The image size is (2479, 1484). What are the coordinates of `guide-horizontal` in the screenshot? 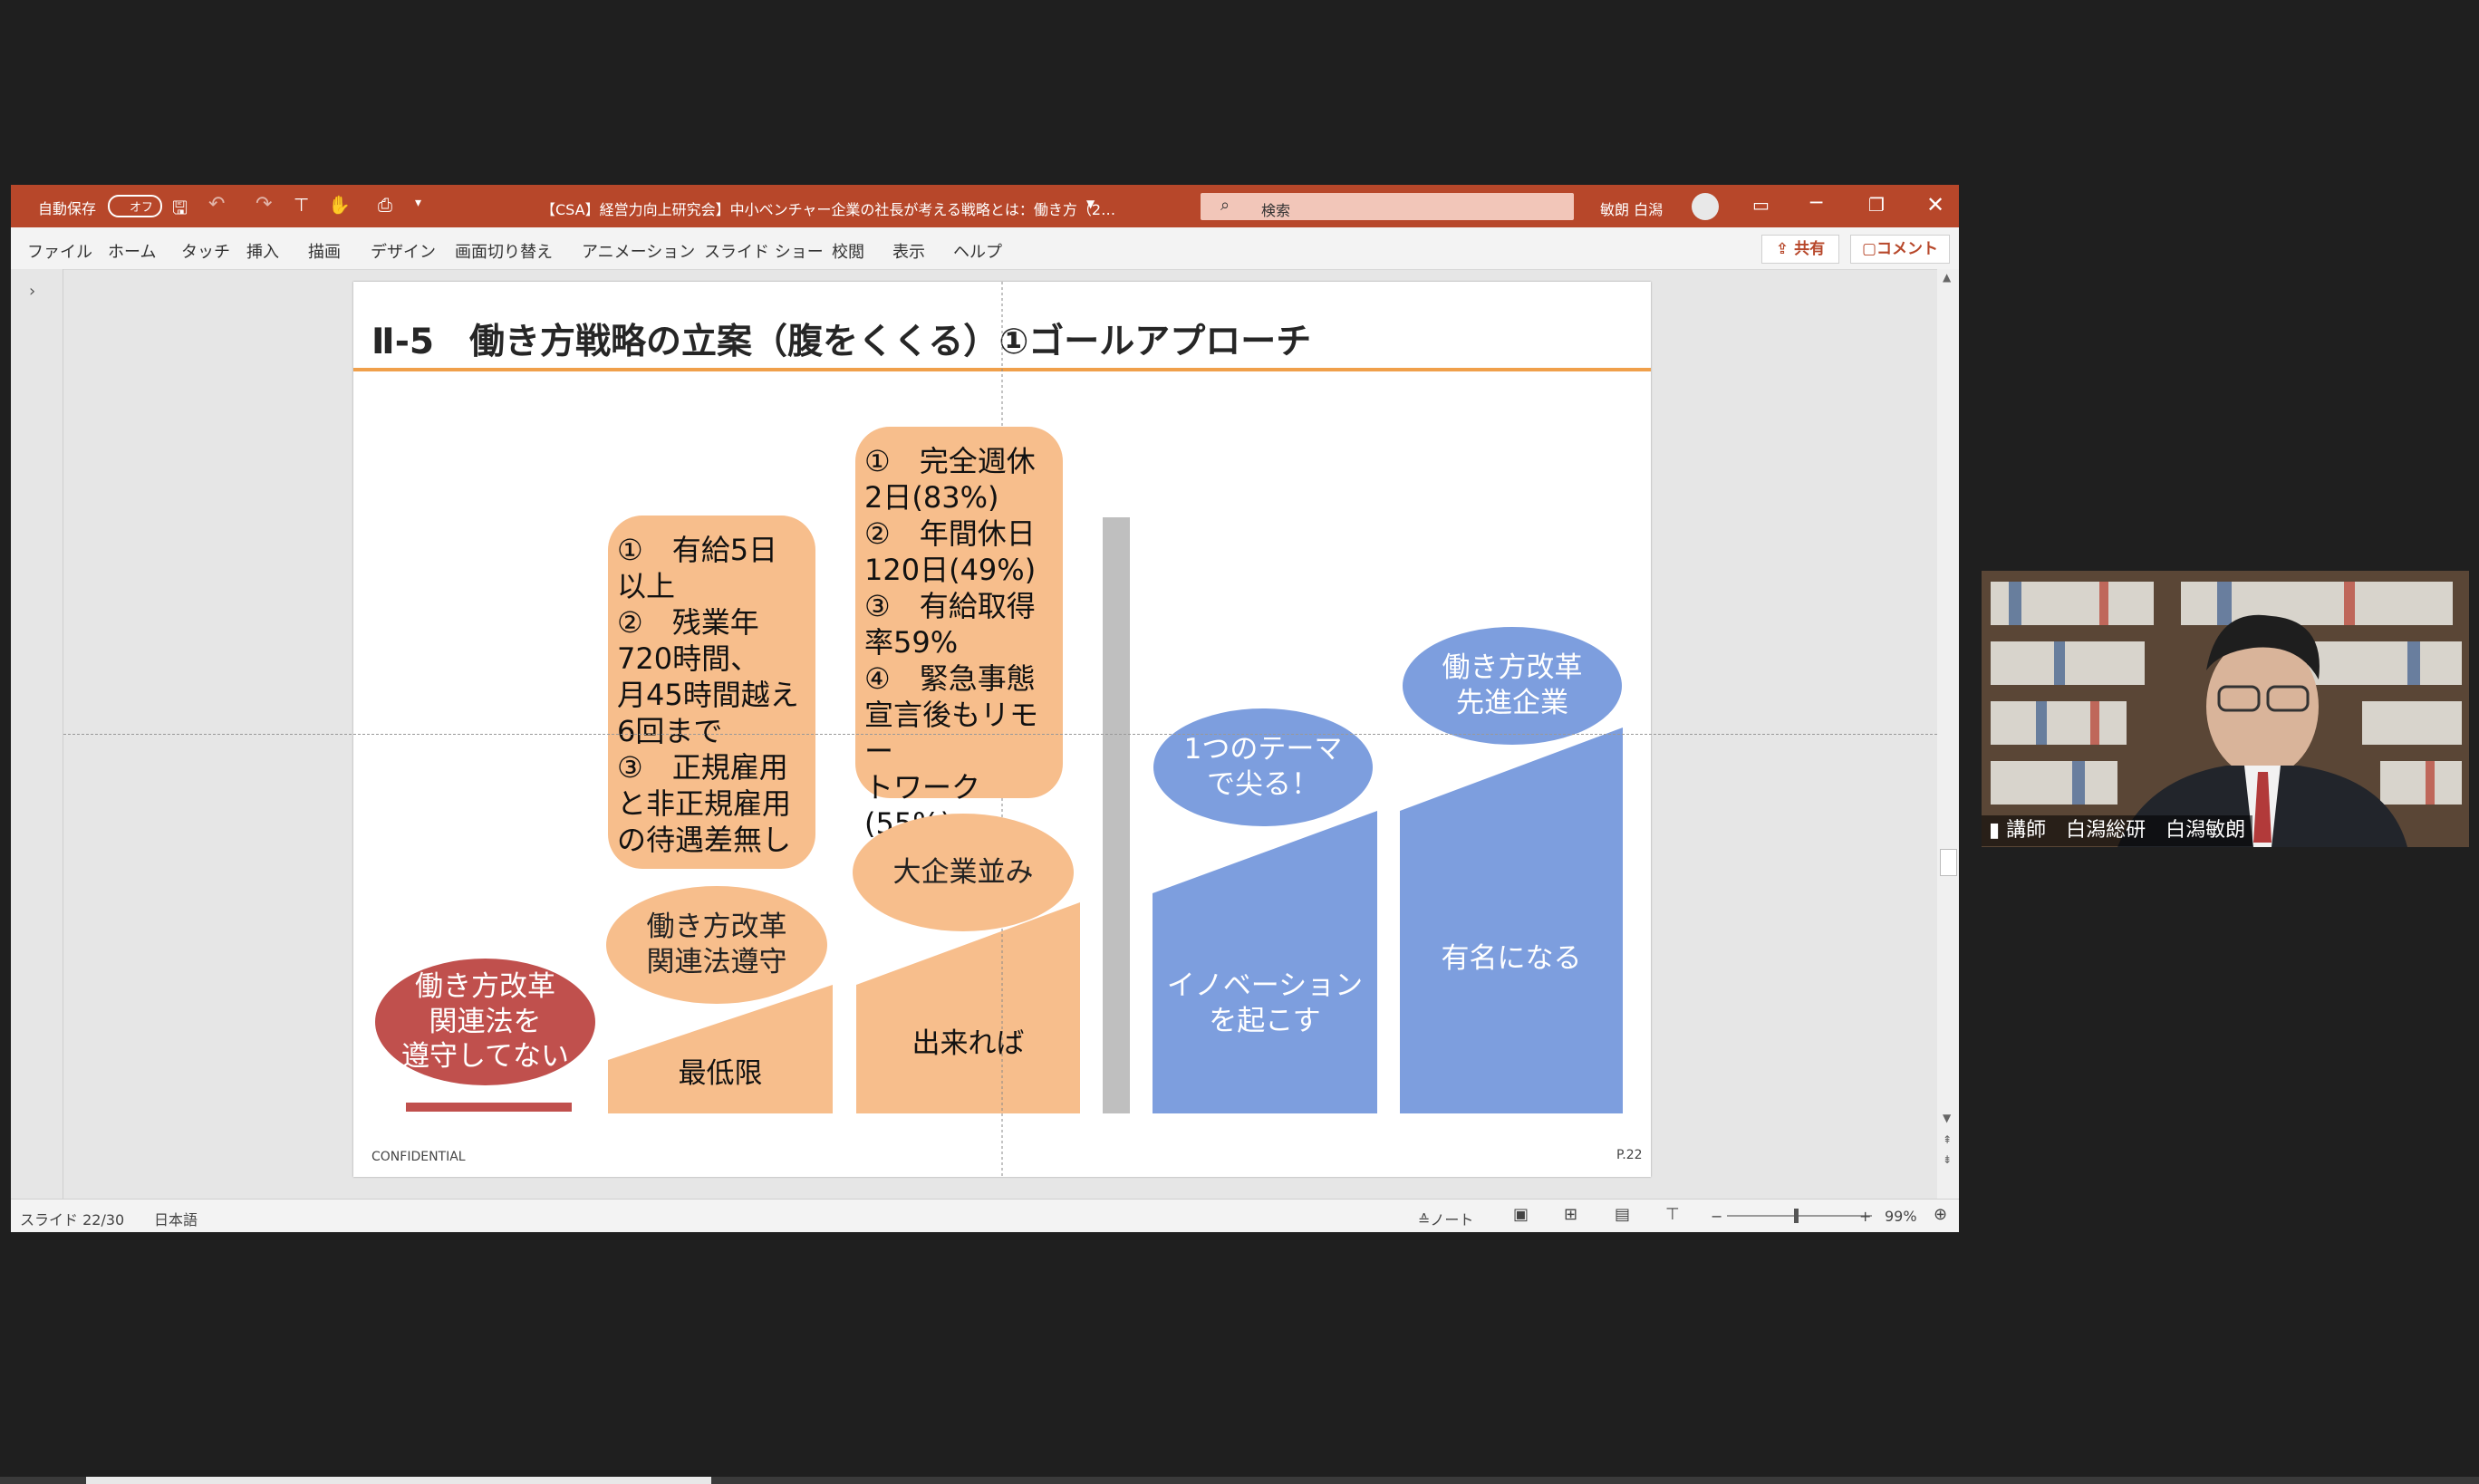 It's located at (1000, 734).